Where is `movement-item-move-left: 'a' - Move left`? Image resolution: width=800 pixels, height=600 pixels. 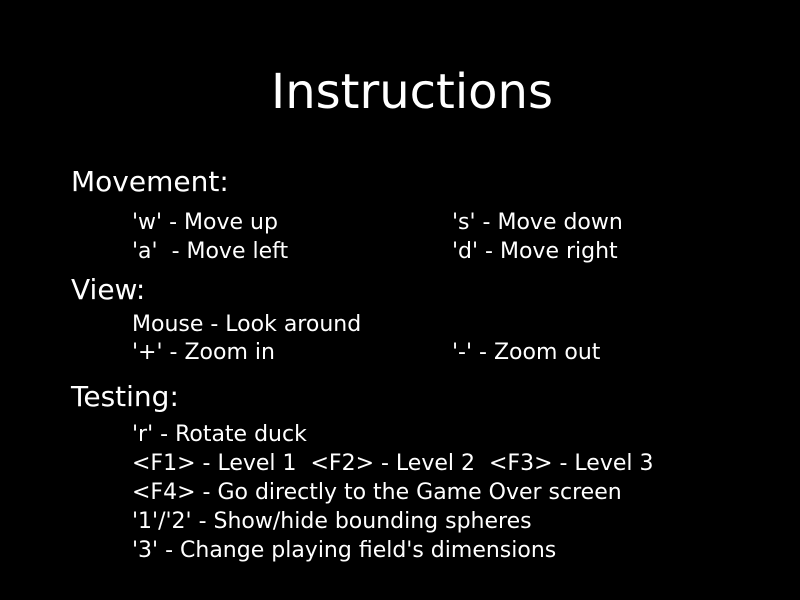 movement-item-move-left: 'a' - Move left is located at coordinates (210, 251).